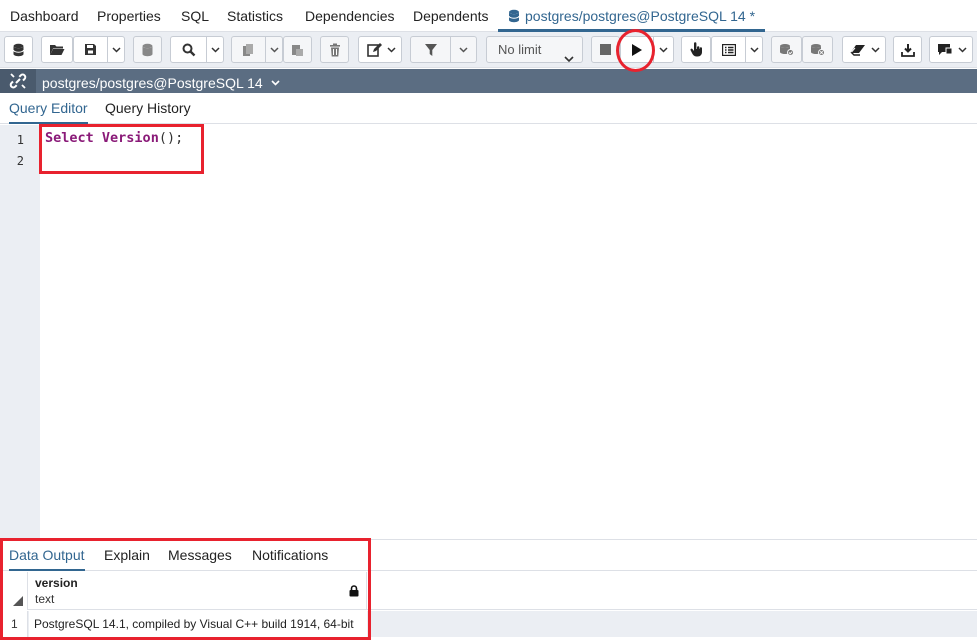 This screenshot has height=641, width=977. I want to click on database-disabled-icon, so click(147, 50).